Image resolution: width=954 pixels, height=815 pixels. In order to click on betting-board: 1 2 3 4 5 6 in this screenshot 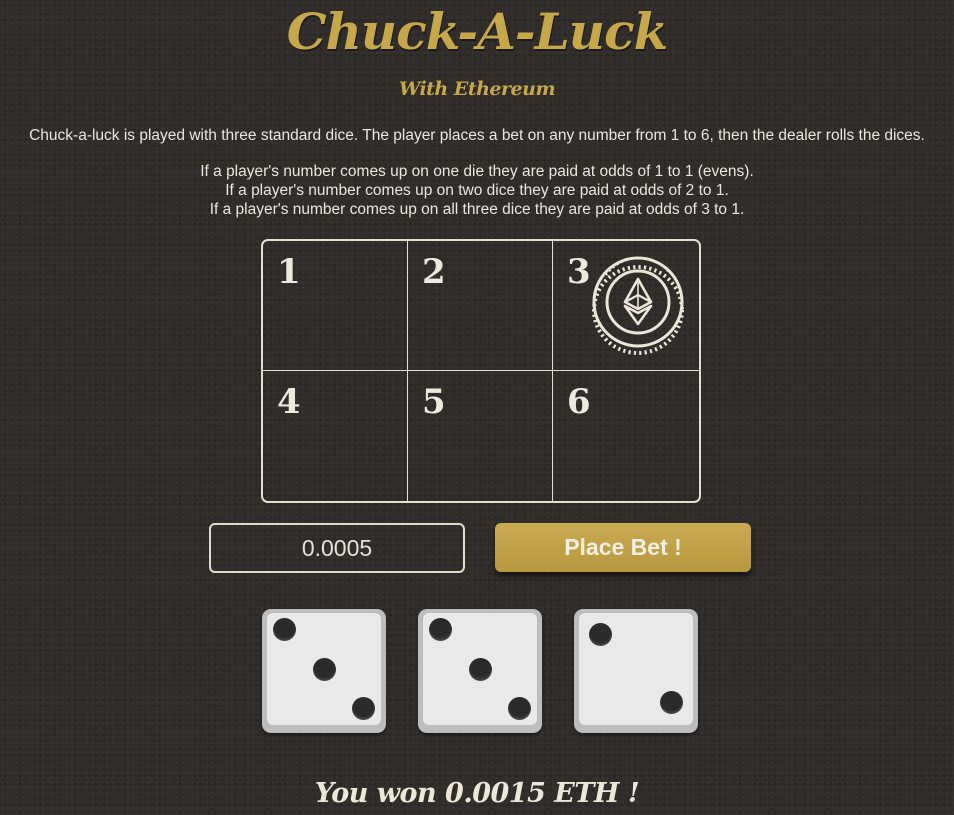, I will do `click(481, 371)`.